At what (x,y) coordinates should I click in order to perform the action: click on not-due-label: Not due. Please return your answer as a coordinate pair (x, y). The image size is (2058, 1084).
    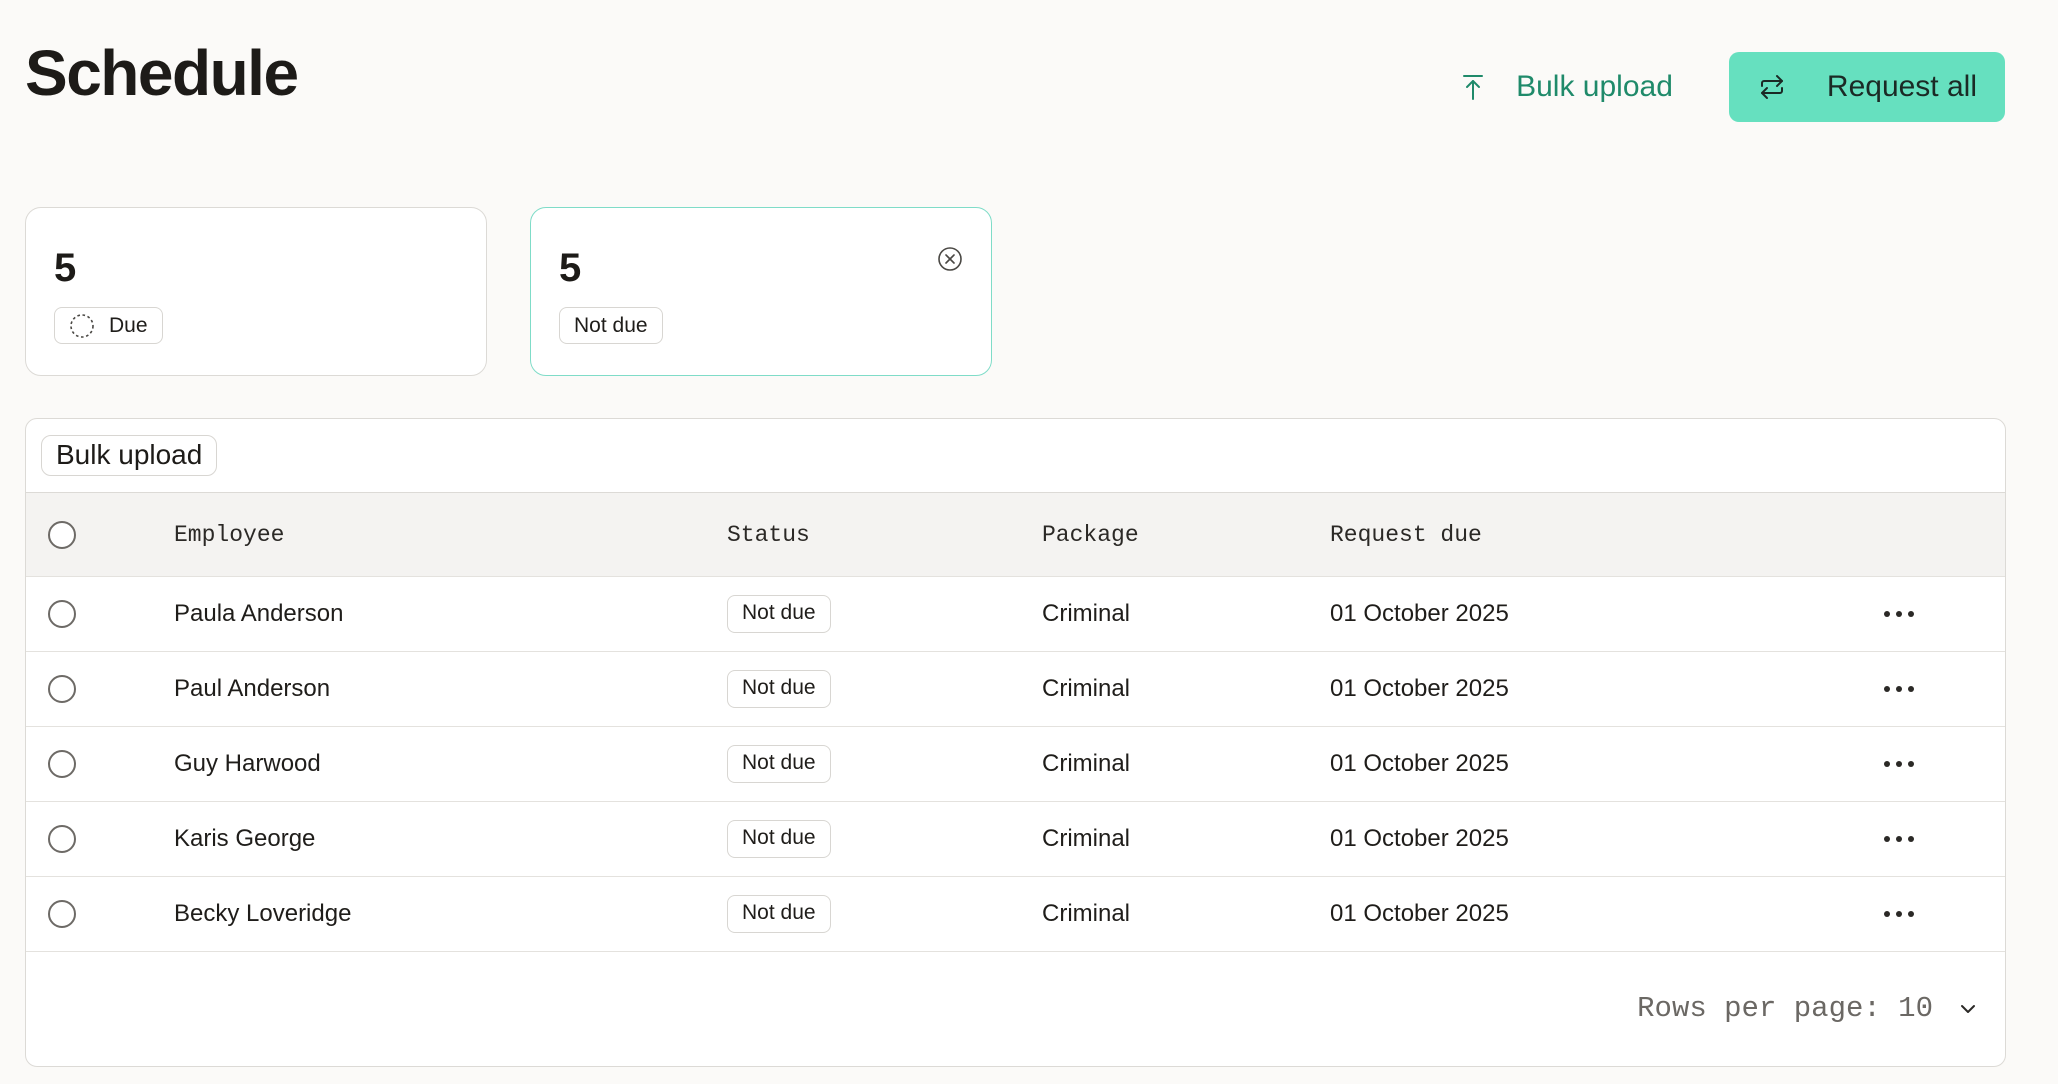
    Looking at the image, I should click on (611, 325).